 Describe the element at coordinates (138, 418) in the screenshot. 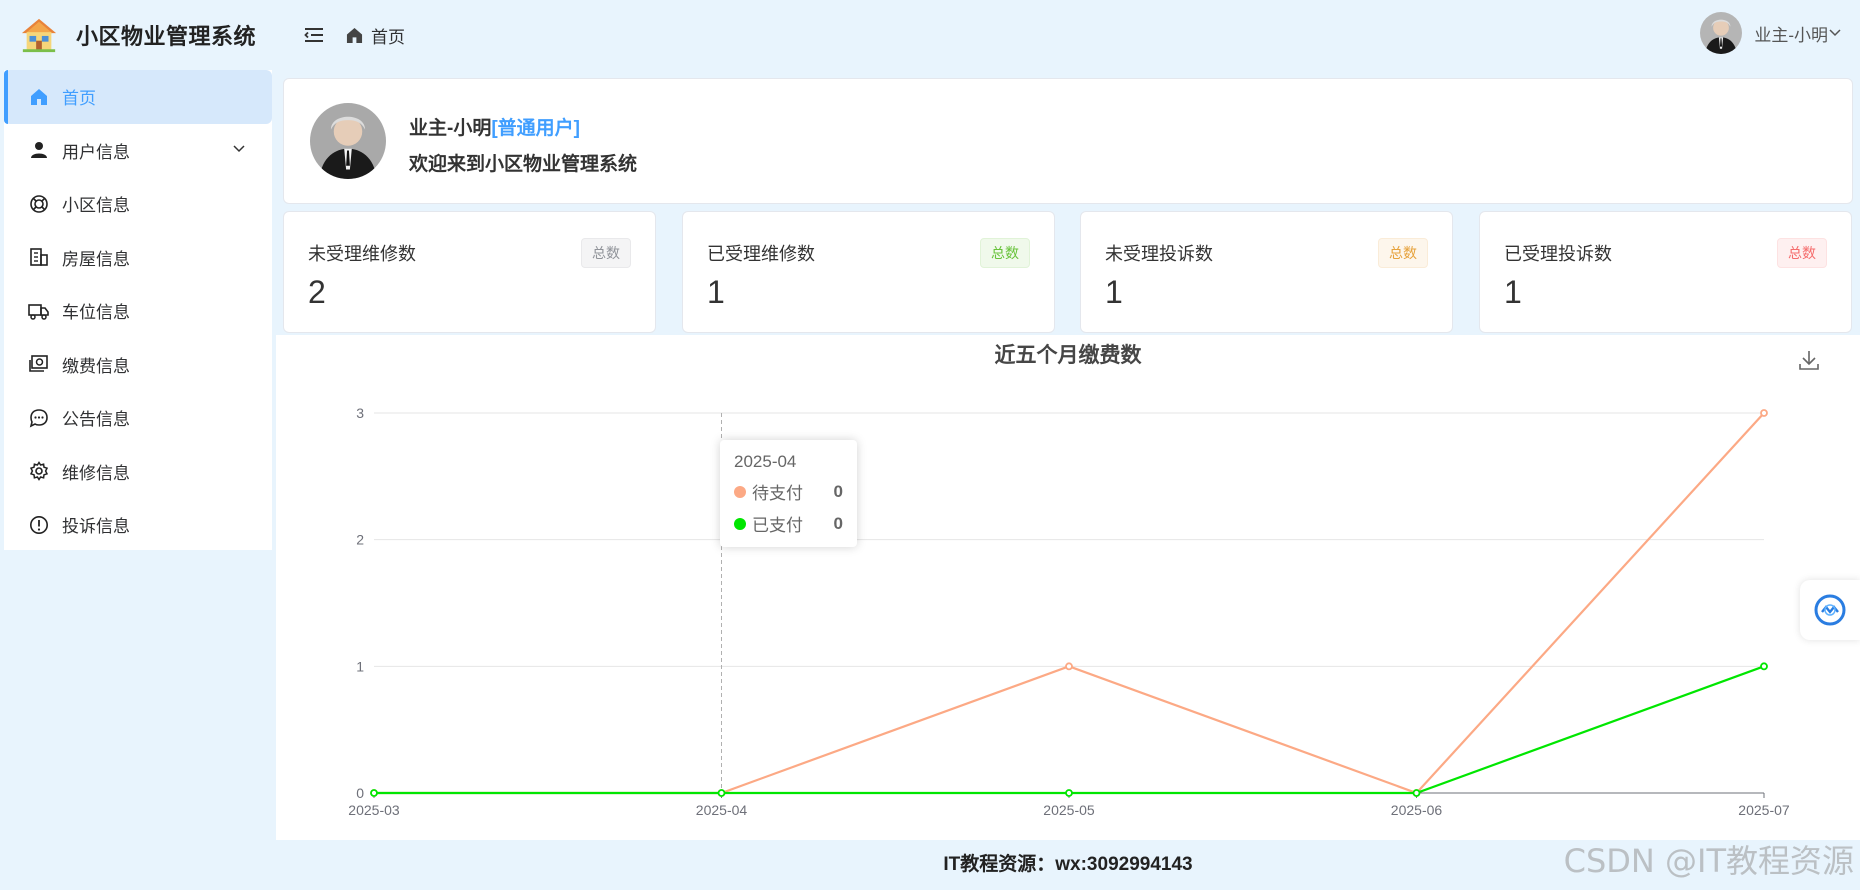

I see `sidebar-item-notice: 公告信息` at that location.